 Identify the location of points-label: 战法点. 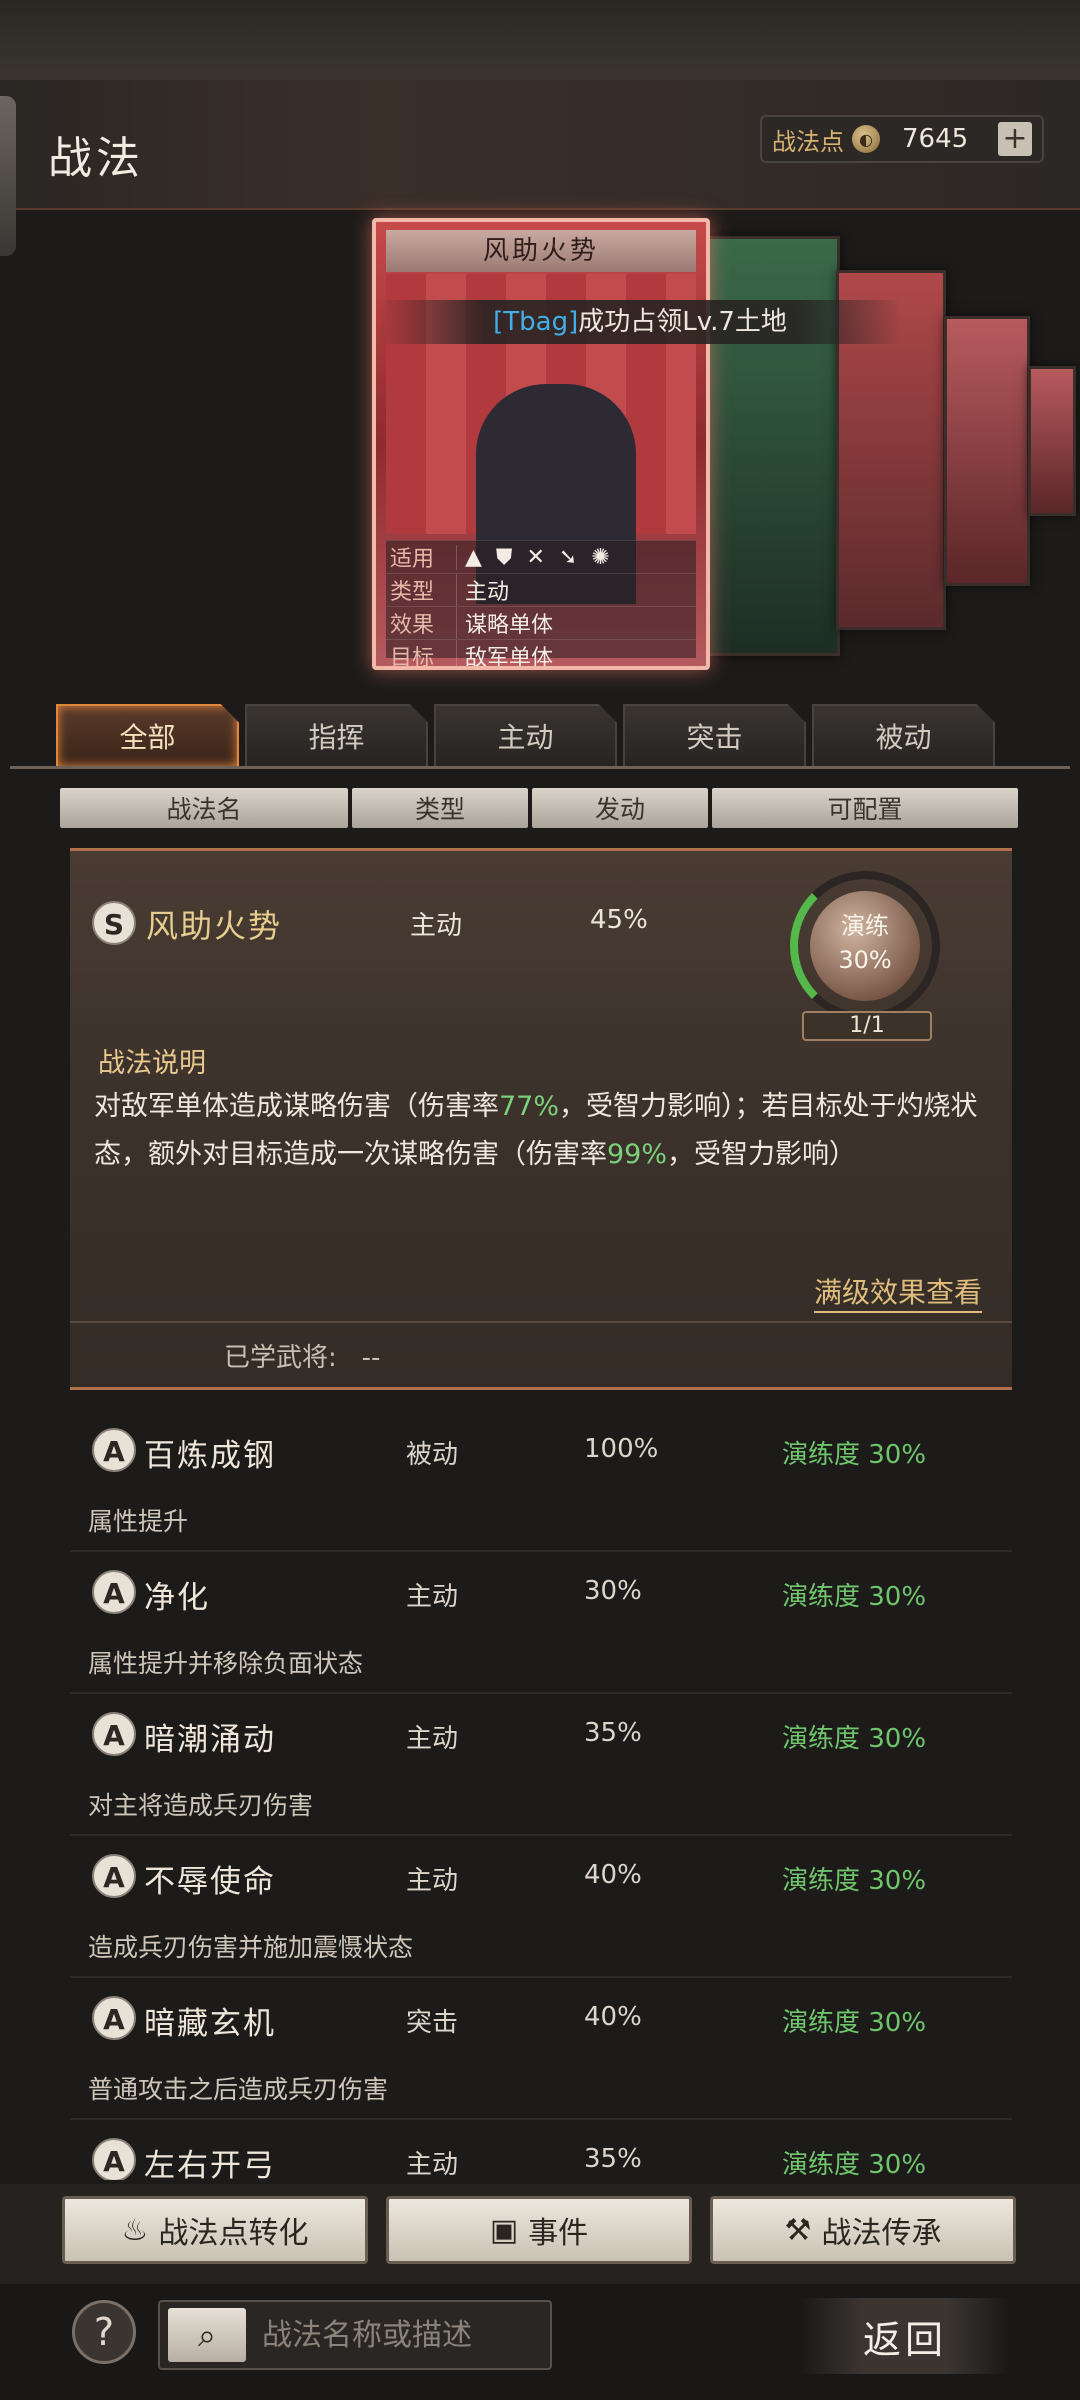
(808, 141).